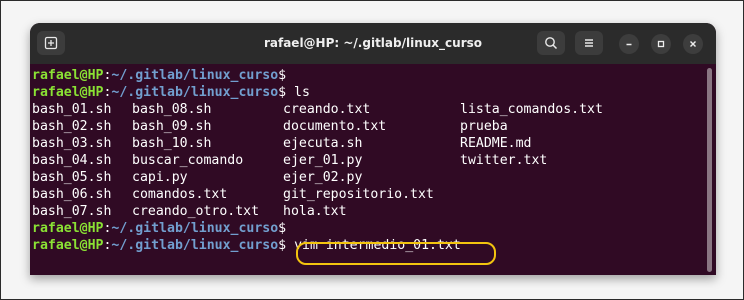  Describe the element at coordinates (323, 177) in the screenshot. I see `file-entry: ejer_02.py` at that location.